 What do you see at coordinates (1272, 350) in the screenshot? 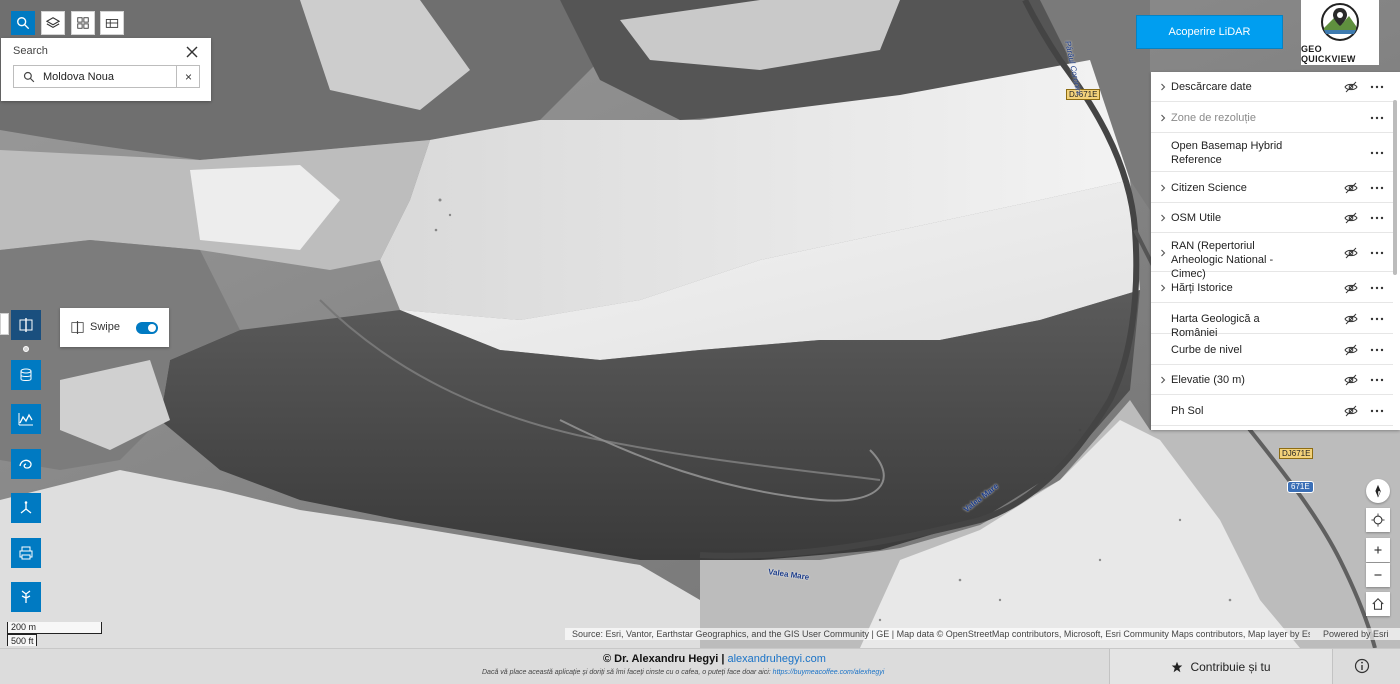
I see `layer-item: Curbe de nivel` at bounding box center [1272, 350].